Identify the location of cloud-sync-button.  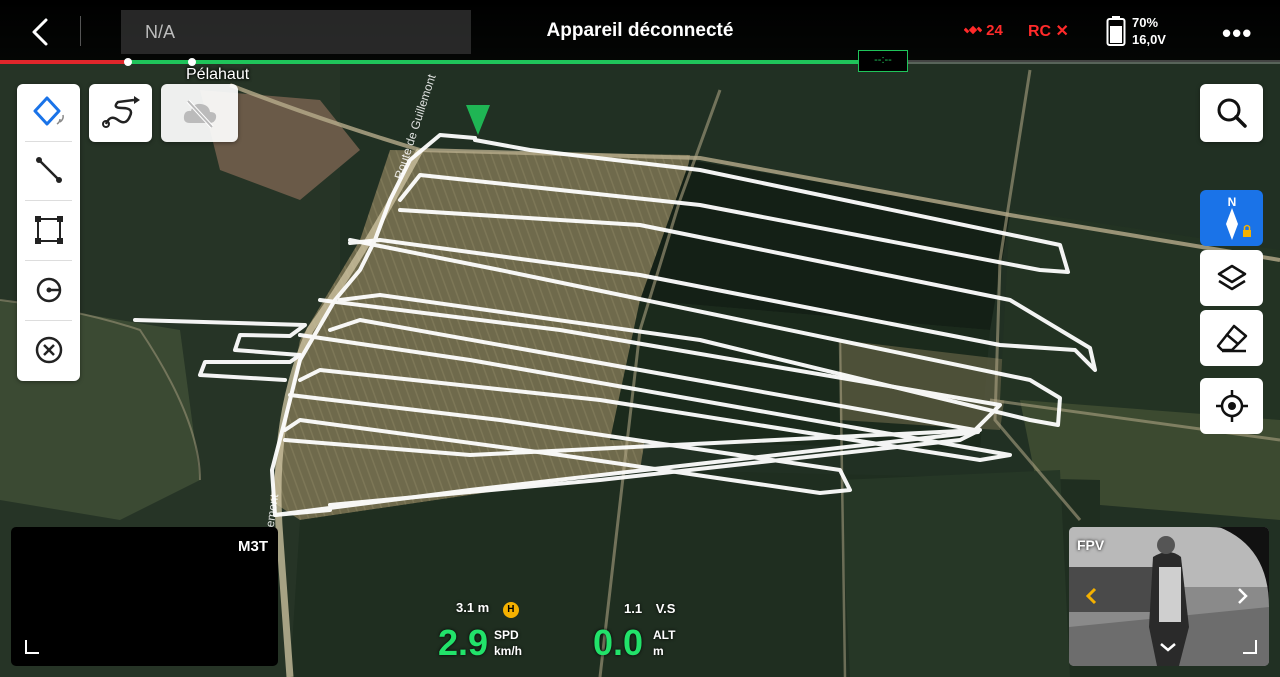
(199, 113).